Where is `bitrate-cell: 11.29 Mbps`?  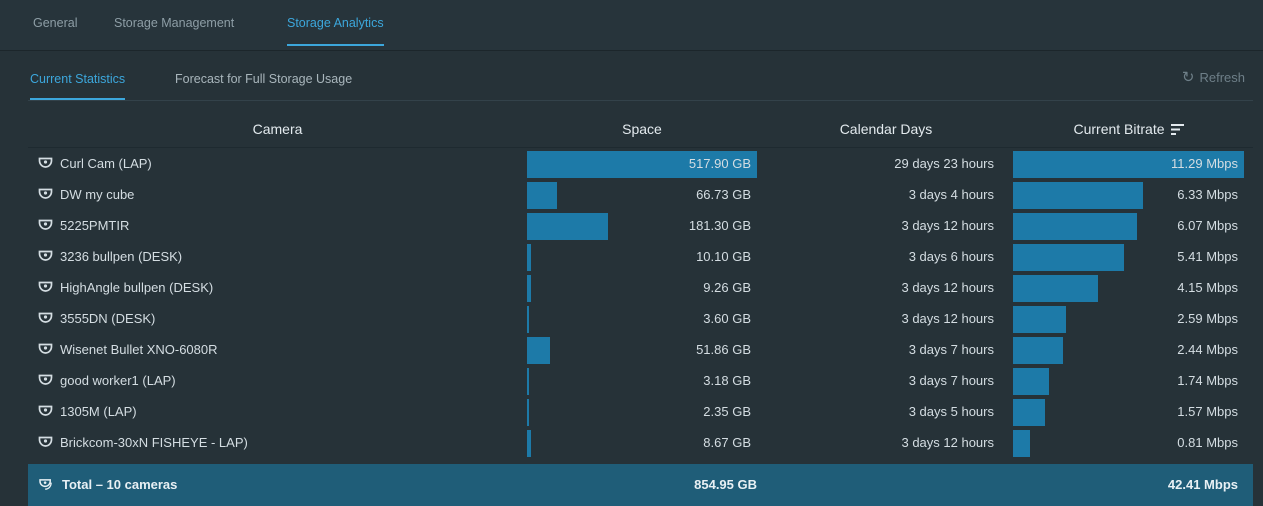 bitrate-cell: 11.29 Mbps is located at coordinates (1128, 163).